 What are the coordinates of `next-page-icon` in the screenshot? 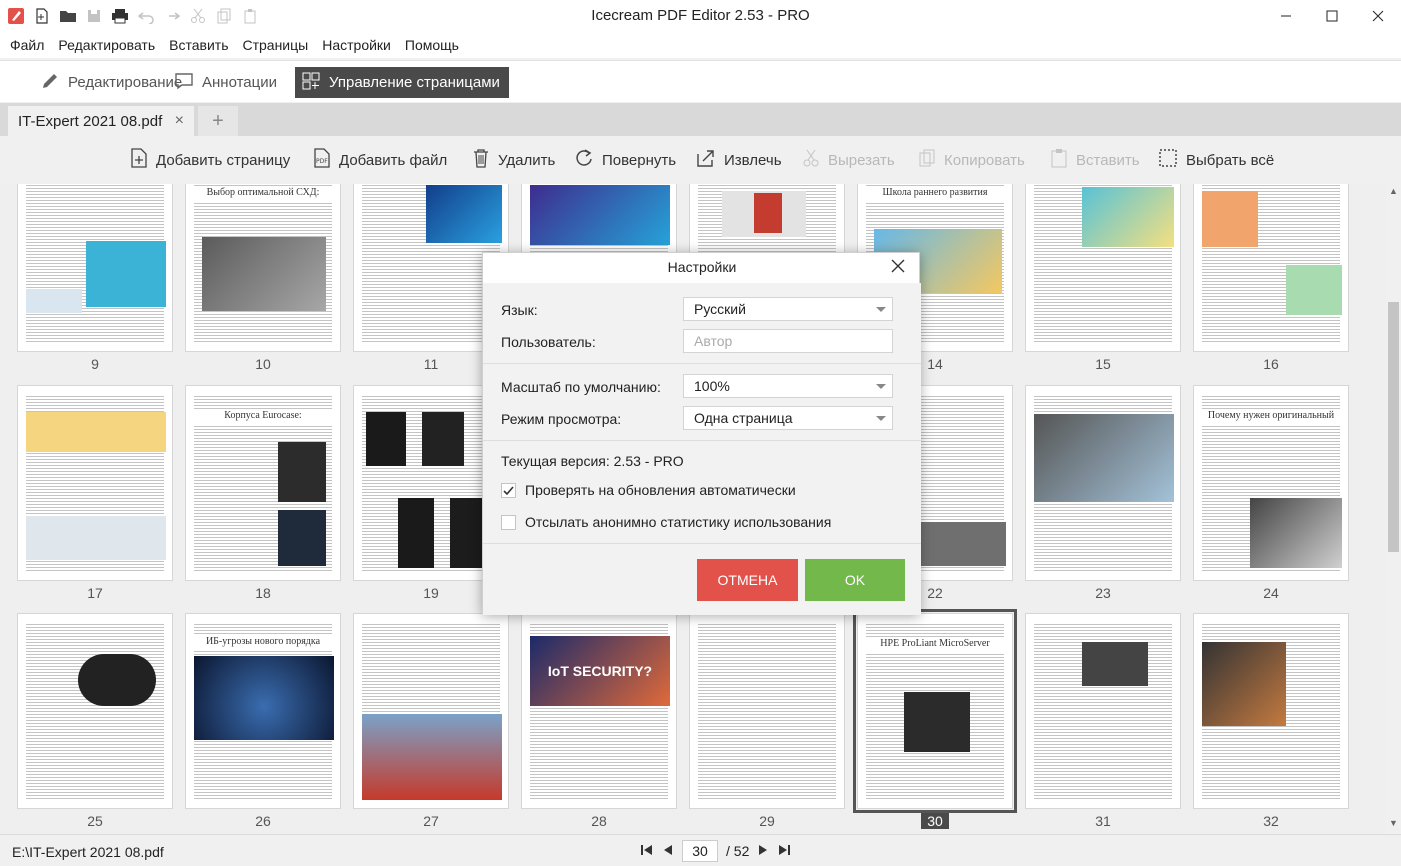 It's located at (763, 851).